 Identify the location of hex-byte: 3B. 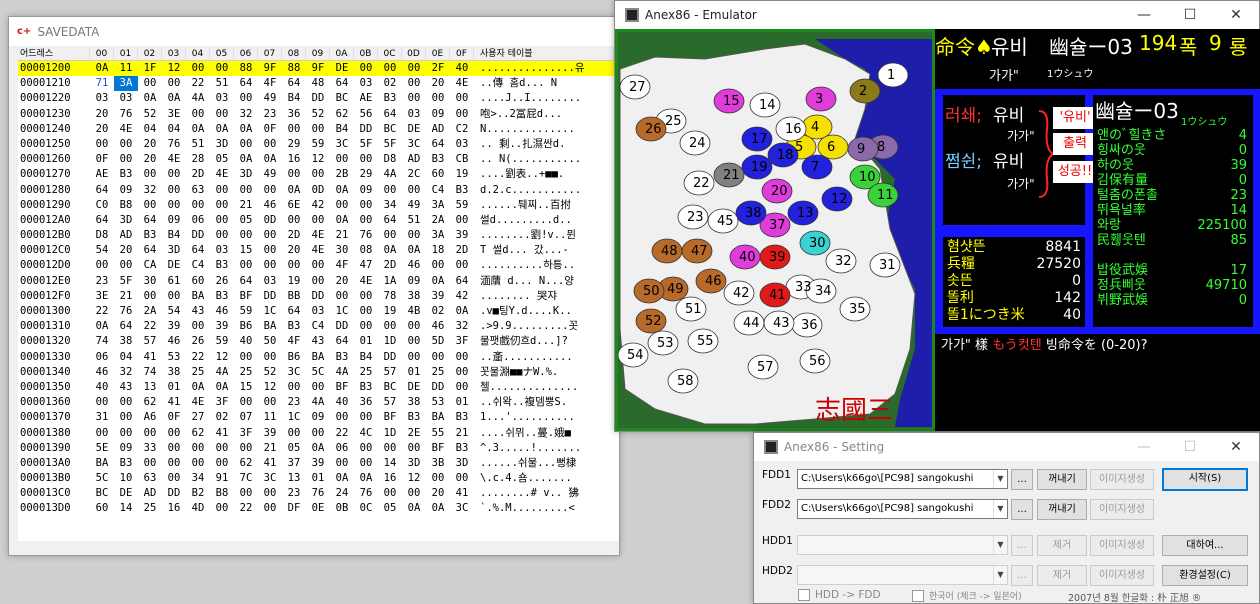
(438, 463).